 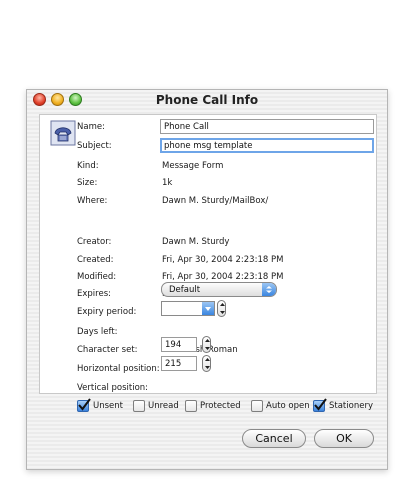 I want to click on auto-open-checkbox, so click(x=257, y=406).